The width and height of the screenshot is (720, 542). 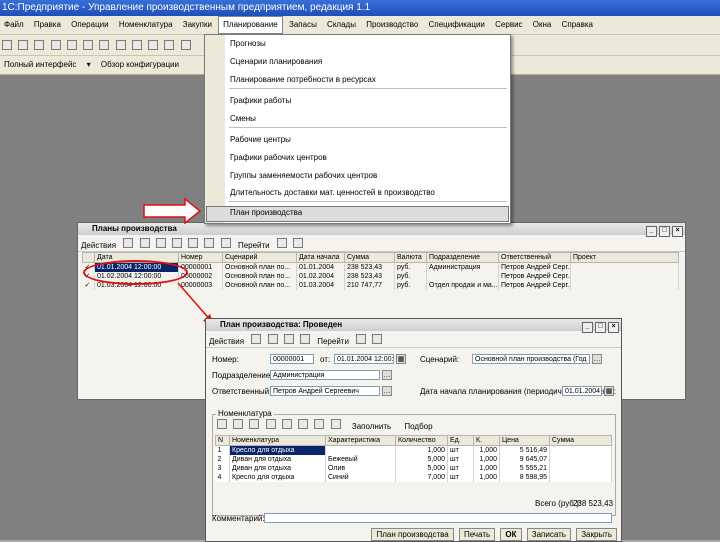 What do you see at coordinates (319, 424) in the screenshot?
I see `sort-asc-icon` at bounding box center [319, 424].